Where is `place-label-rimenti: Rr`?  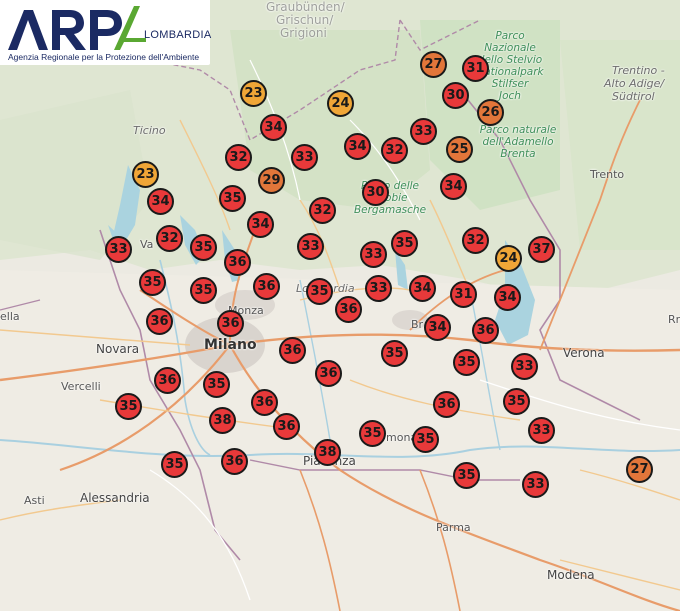 place-label-rimenti: Rr is located at coordinates (674, 319).